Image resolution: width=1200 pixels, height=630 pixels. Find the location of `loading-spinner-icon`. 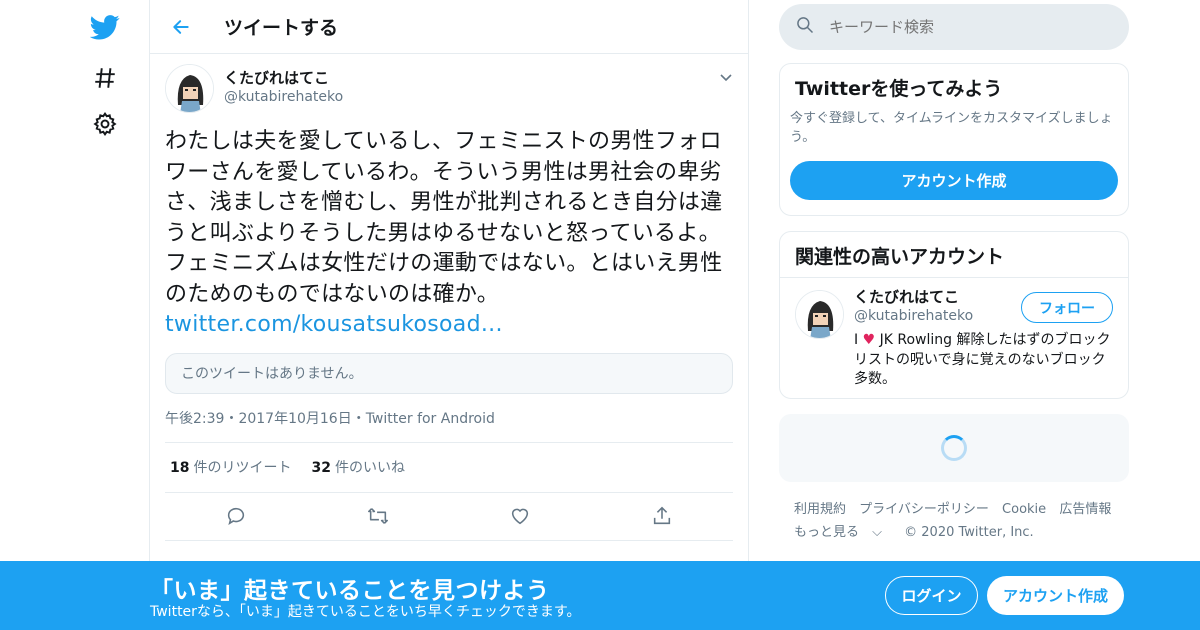

loading-spinner-icon is located at coordinates (954, 448).